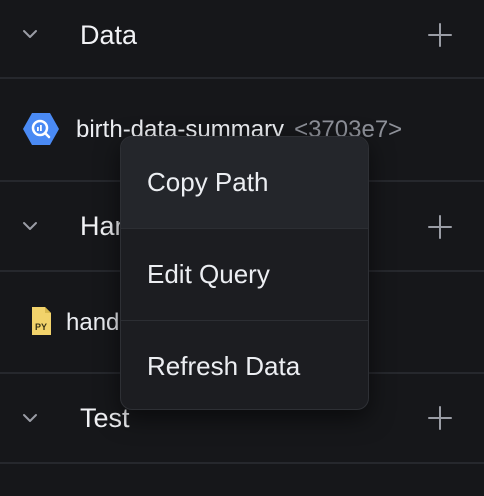 This screenshot has height=496, width=484. I want to click on file-type-label: PY, so click(41, 327).